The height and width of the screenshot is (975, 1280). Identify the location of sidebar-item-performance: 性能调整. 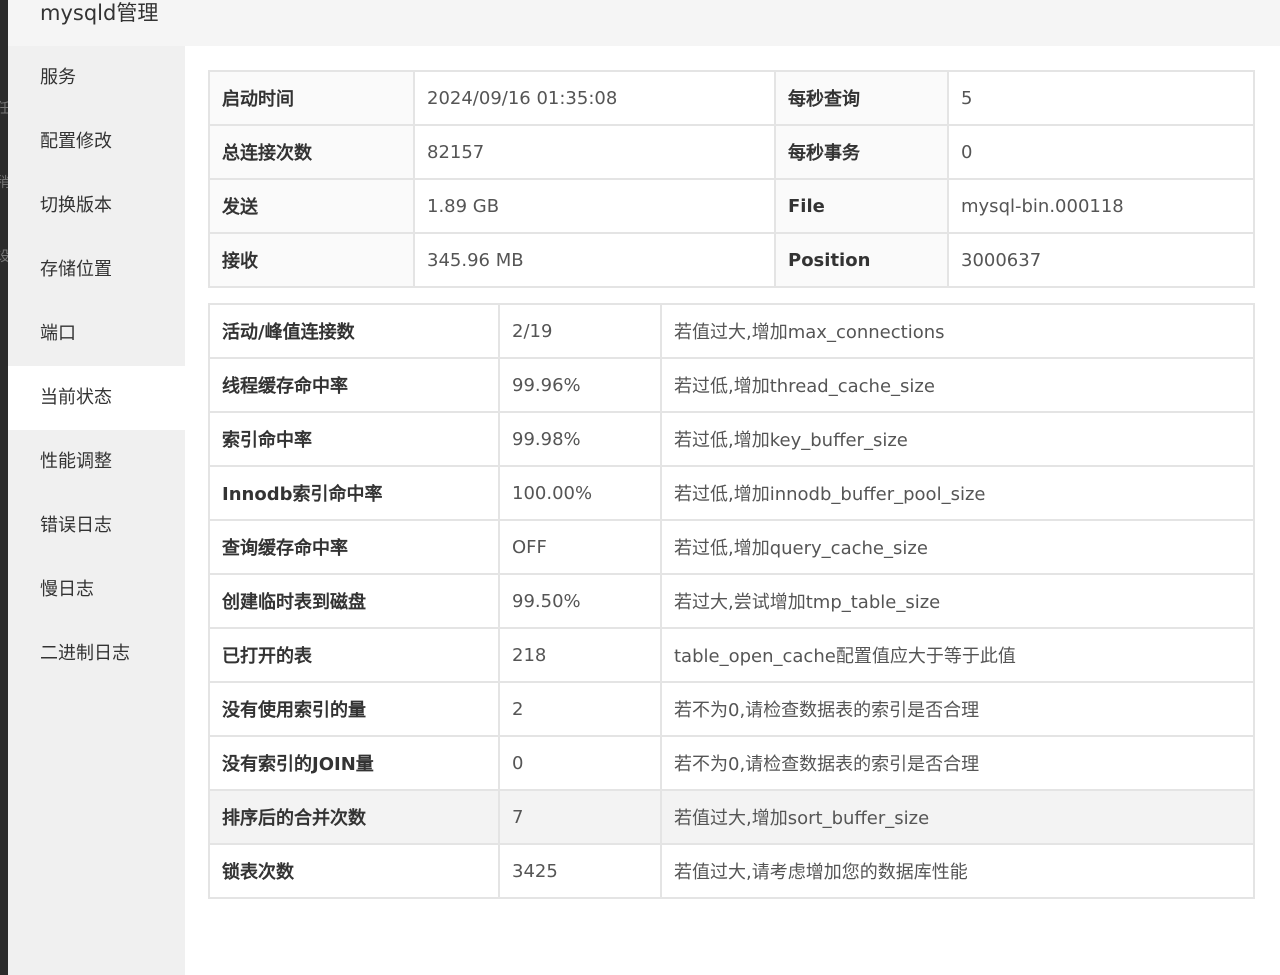
(96, 462).